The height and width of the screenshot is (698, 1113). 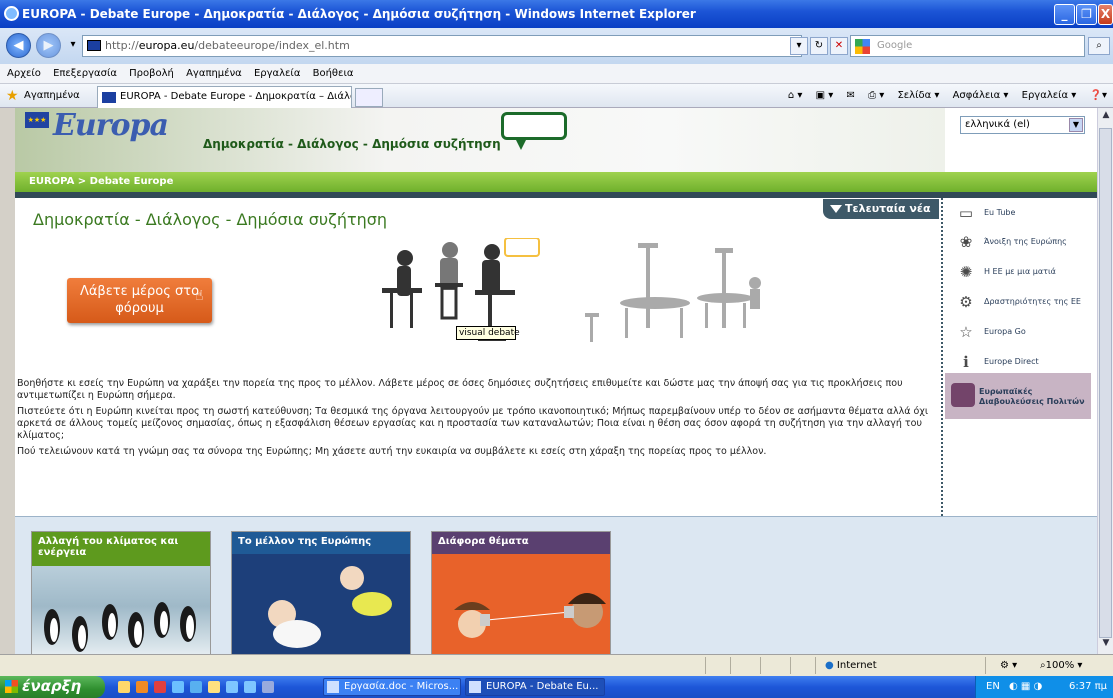 What do you see at coordinates (1106, 117) in the screenshot?
I see `scroll-up-icon: ▲` at bounding box center [1106, 117].